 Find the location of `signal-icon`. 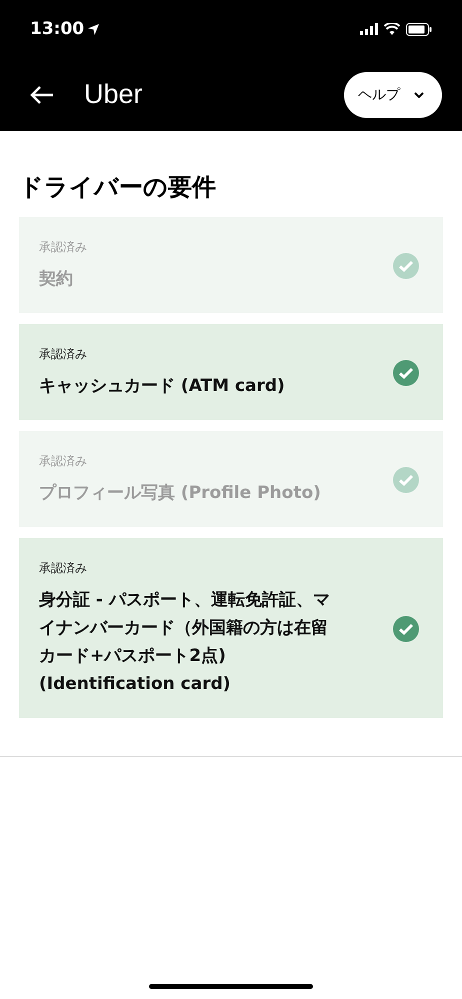

signal-icon is located at coordinates (369, 29).